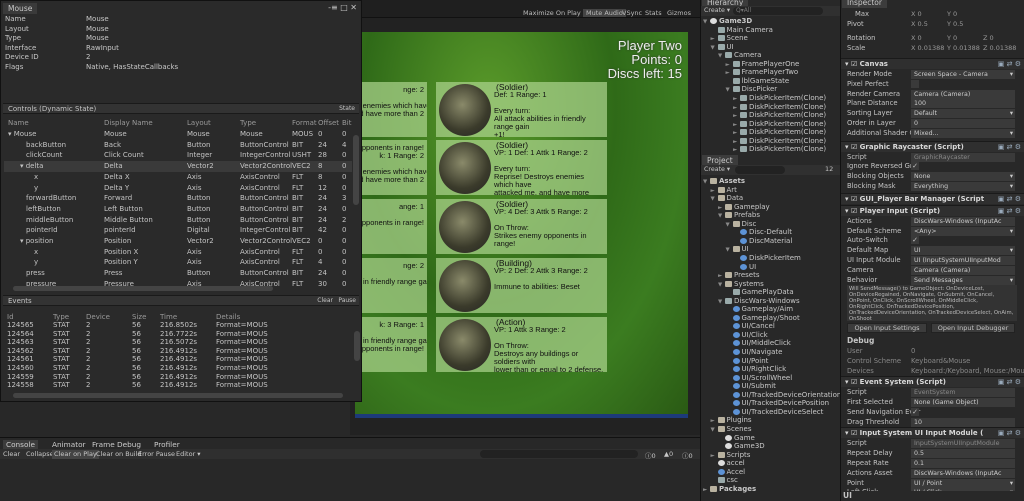  Describe the element at coordinates (178, 177) in the screenshot. I see `control-row: x Delta X Axis AxisControl FLT 8 0` at that location.